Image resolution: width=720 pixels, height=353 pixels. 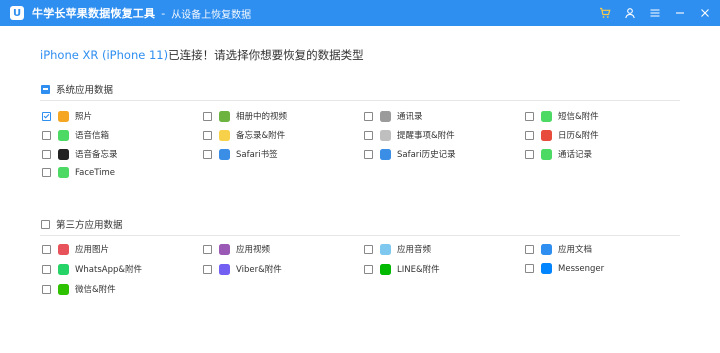 What do you see at coordinates (397, 249) in the screenshot?
I see `data-type-item: 应用音频` at bounding box center [397, 249].